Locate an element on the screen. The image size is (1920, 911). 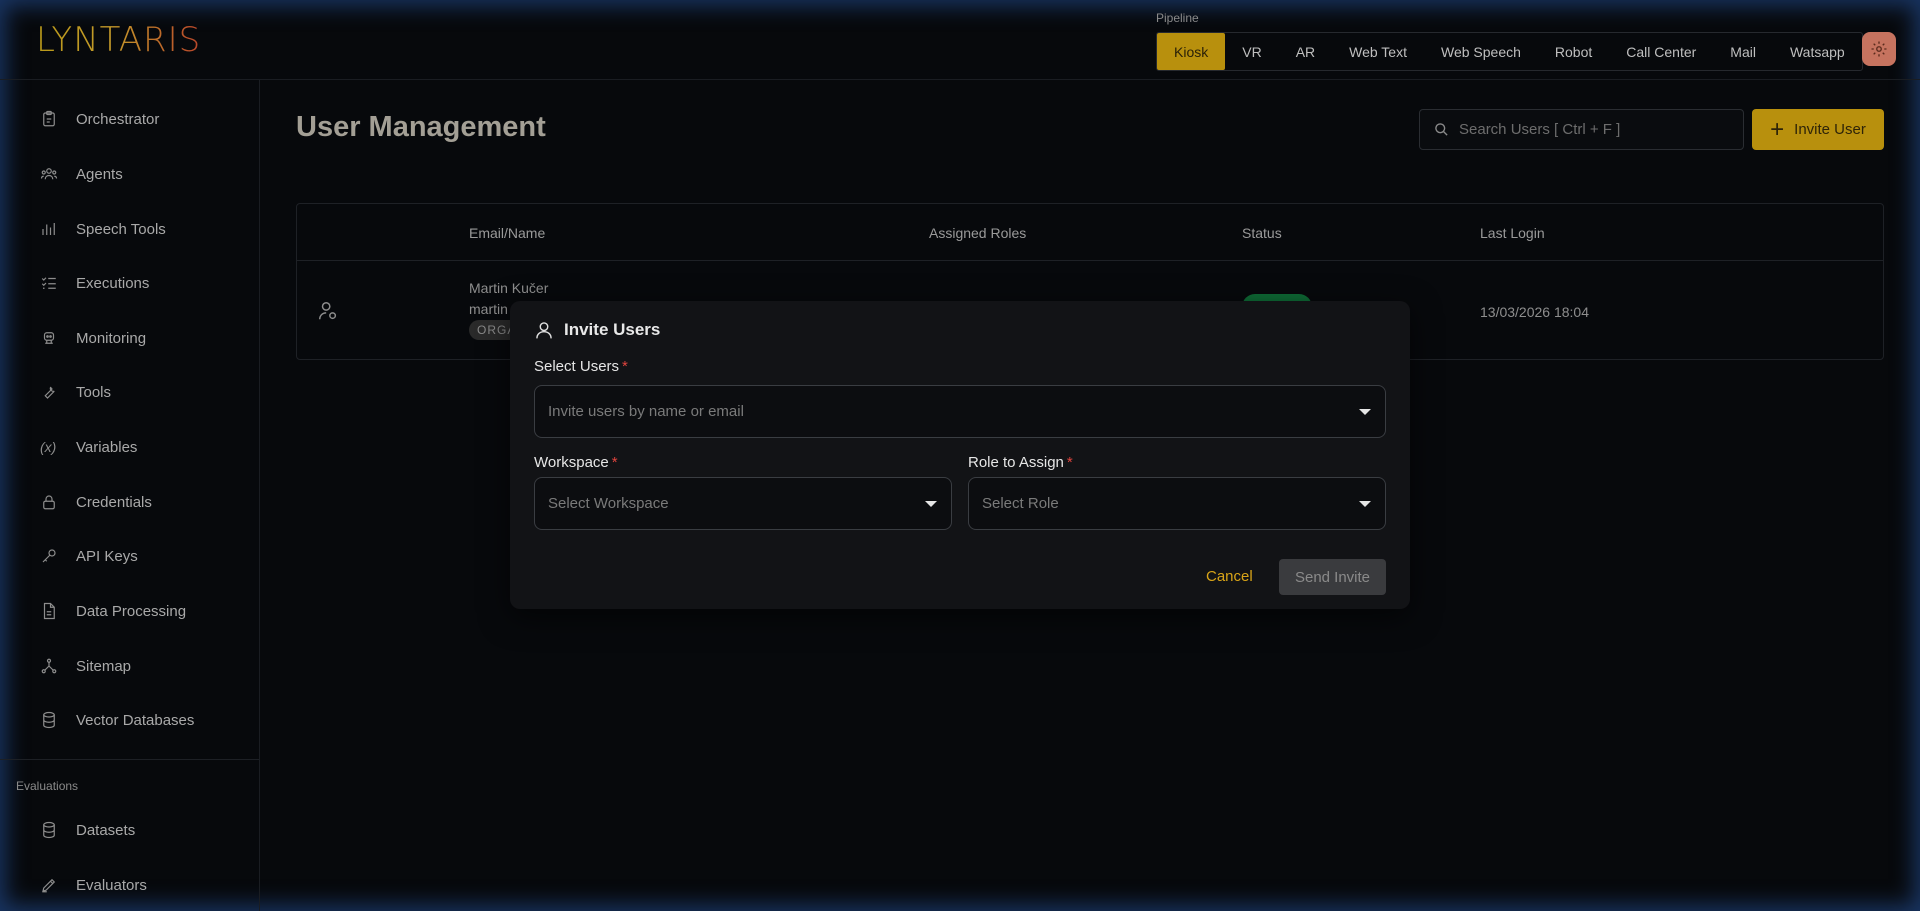
workspace-placeholder: Select Workspace is located at coordinates (608, 503).